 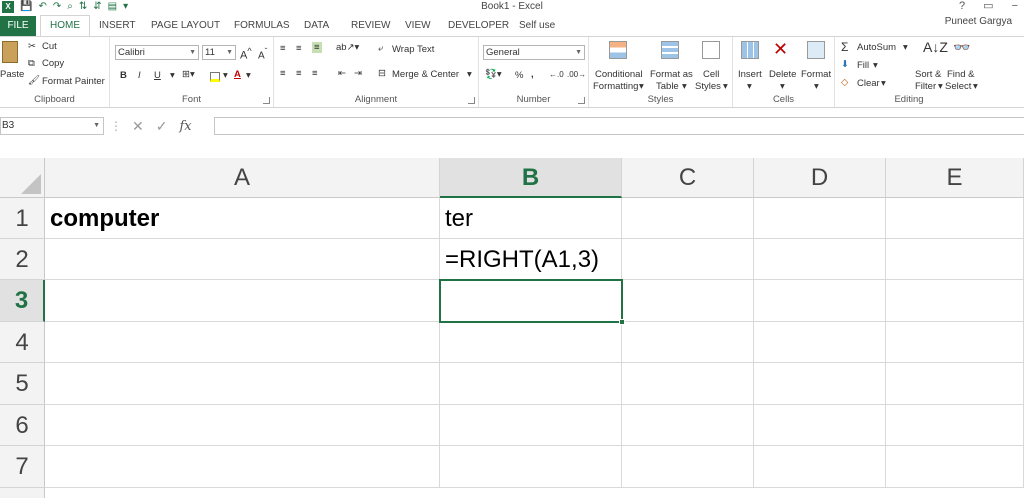 I want to click on tab-self-use: Self use, so click(x=537, y=26).